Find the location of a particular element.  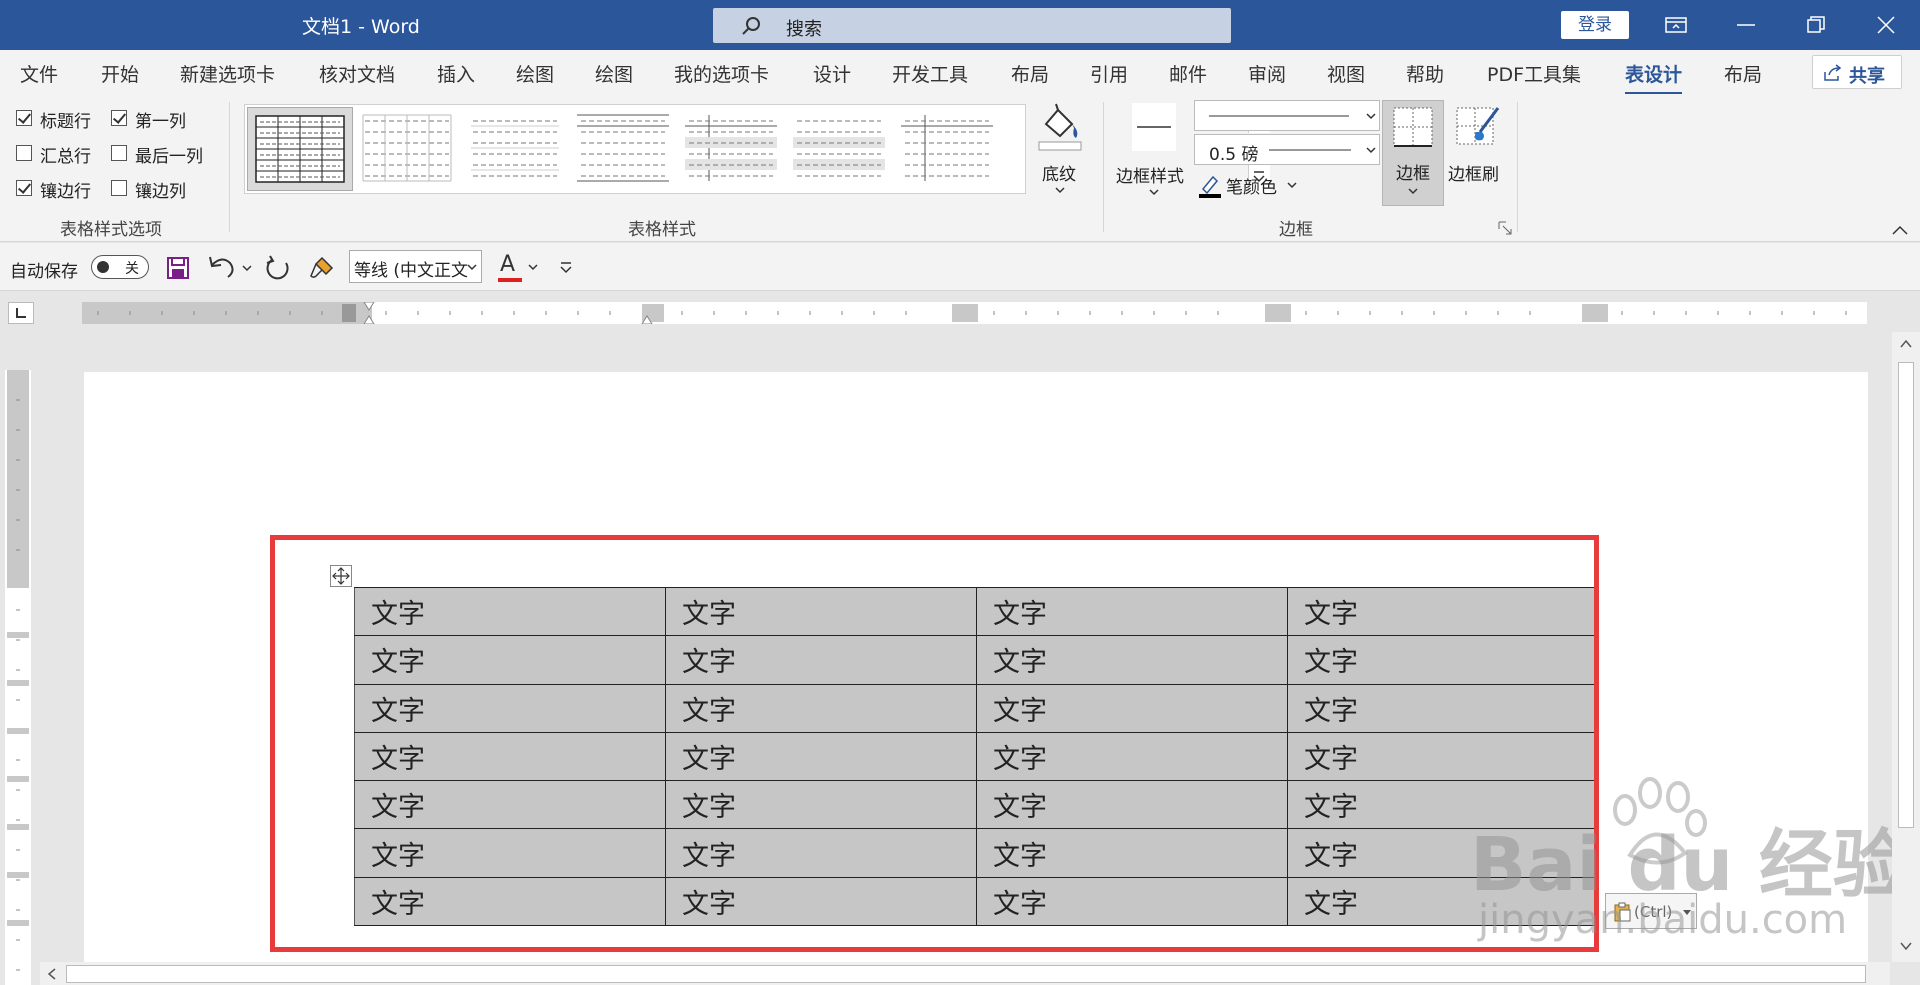

table-styles-gallery is located at coordinates (757, 149).